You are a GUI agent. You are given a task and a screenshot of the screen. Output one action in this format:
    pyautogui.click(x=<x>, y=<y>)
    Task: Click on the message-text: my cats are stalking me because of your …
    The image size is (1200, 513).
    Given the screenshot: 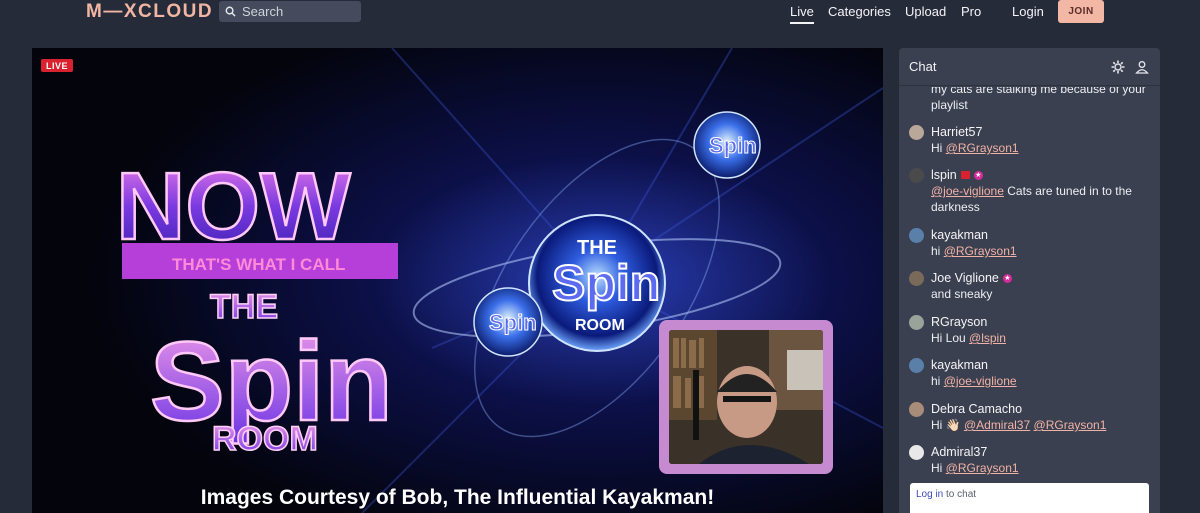 What is the action you would take?
    pyautogui.click(x=1038, y=99)
    